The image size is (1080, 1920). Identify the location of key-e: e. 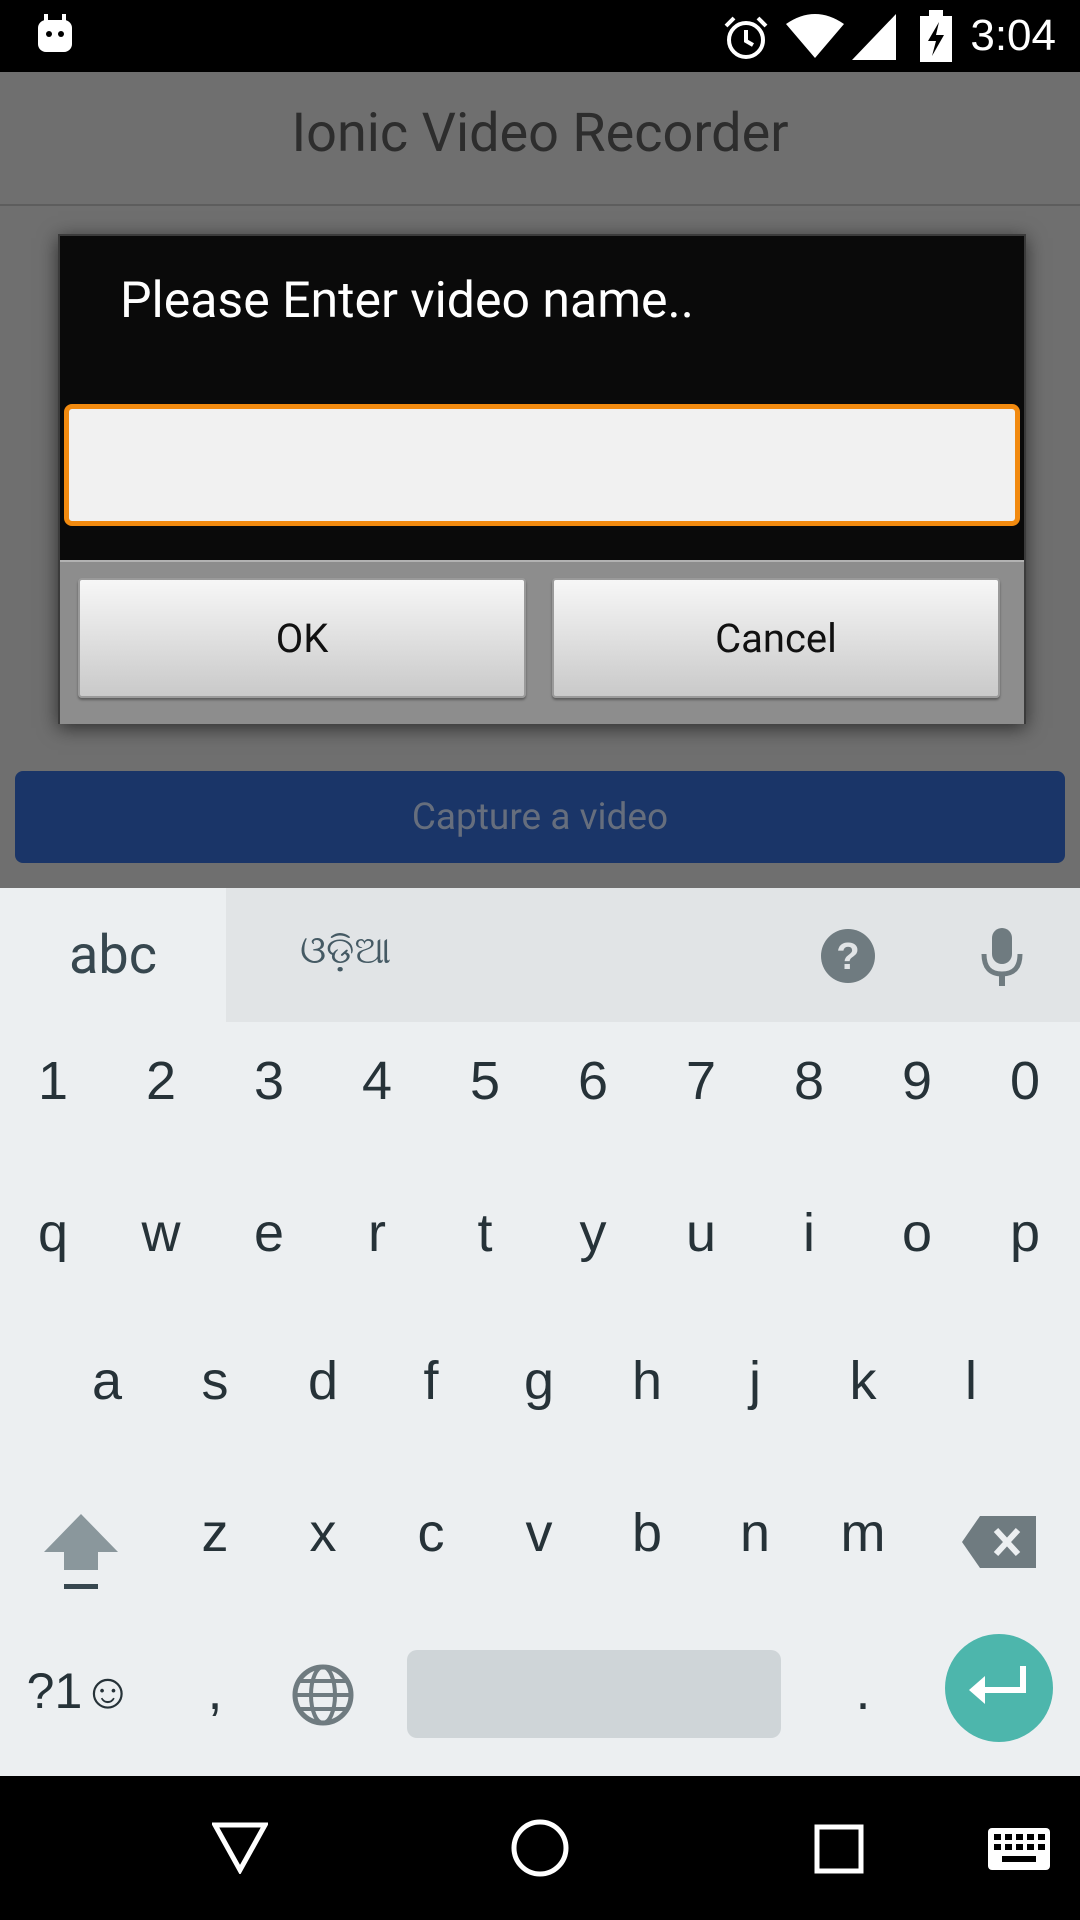
(269, 1233).